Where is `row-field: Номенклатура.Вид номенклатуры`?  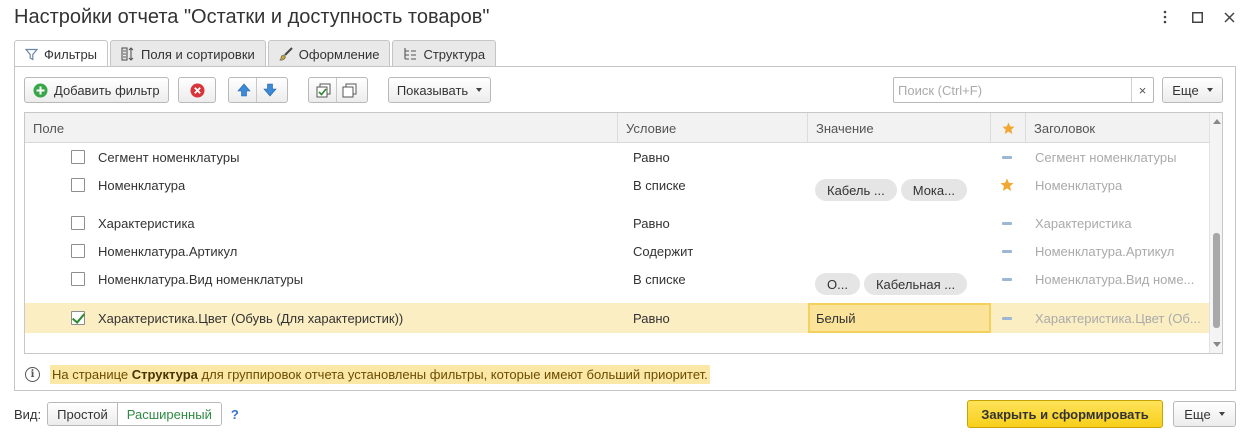 row-field: Номенклатура.Вид номенклатуры is located at coordinates (201, 279).